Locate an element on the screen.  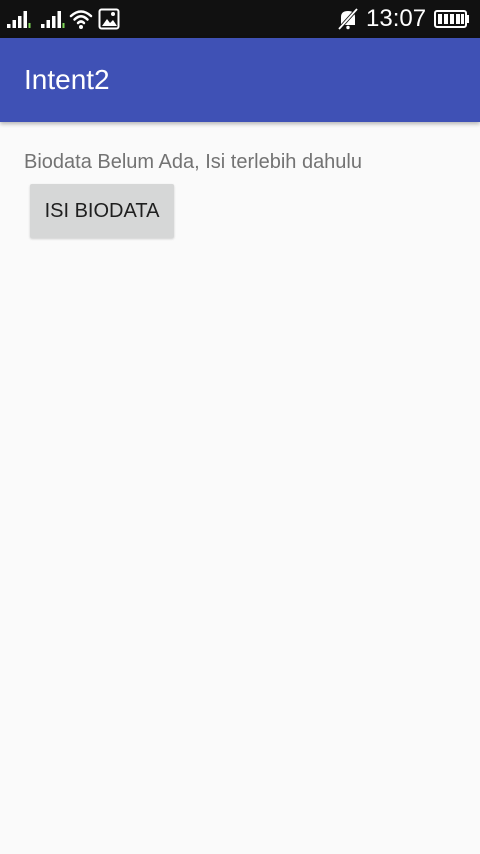
wifi-icon is located at coordinates (81, 19).